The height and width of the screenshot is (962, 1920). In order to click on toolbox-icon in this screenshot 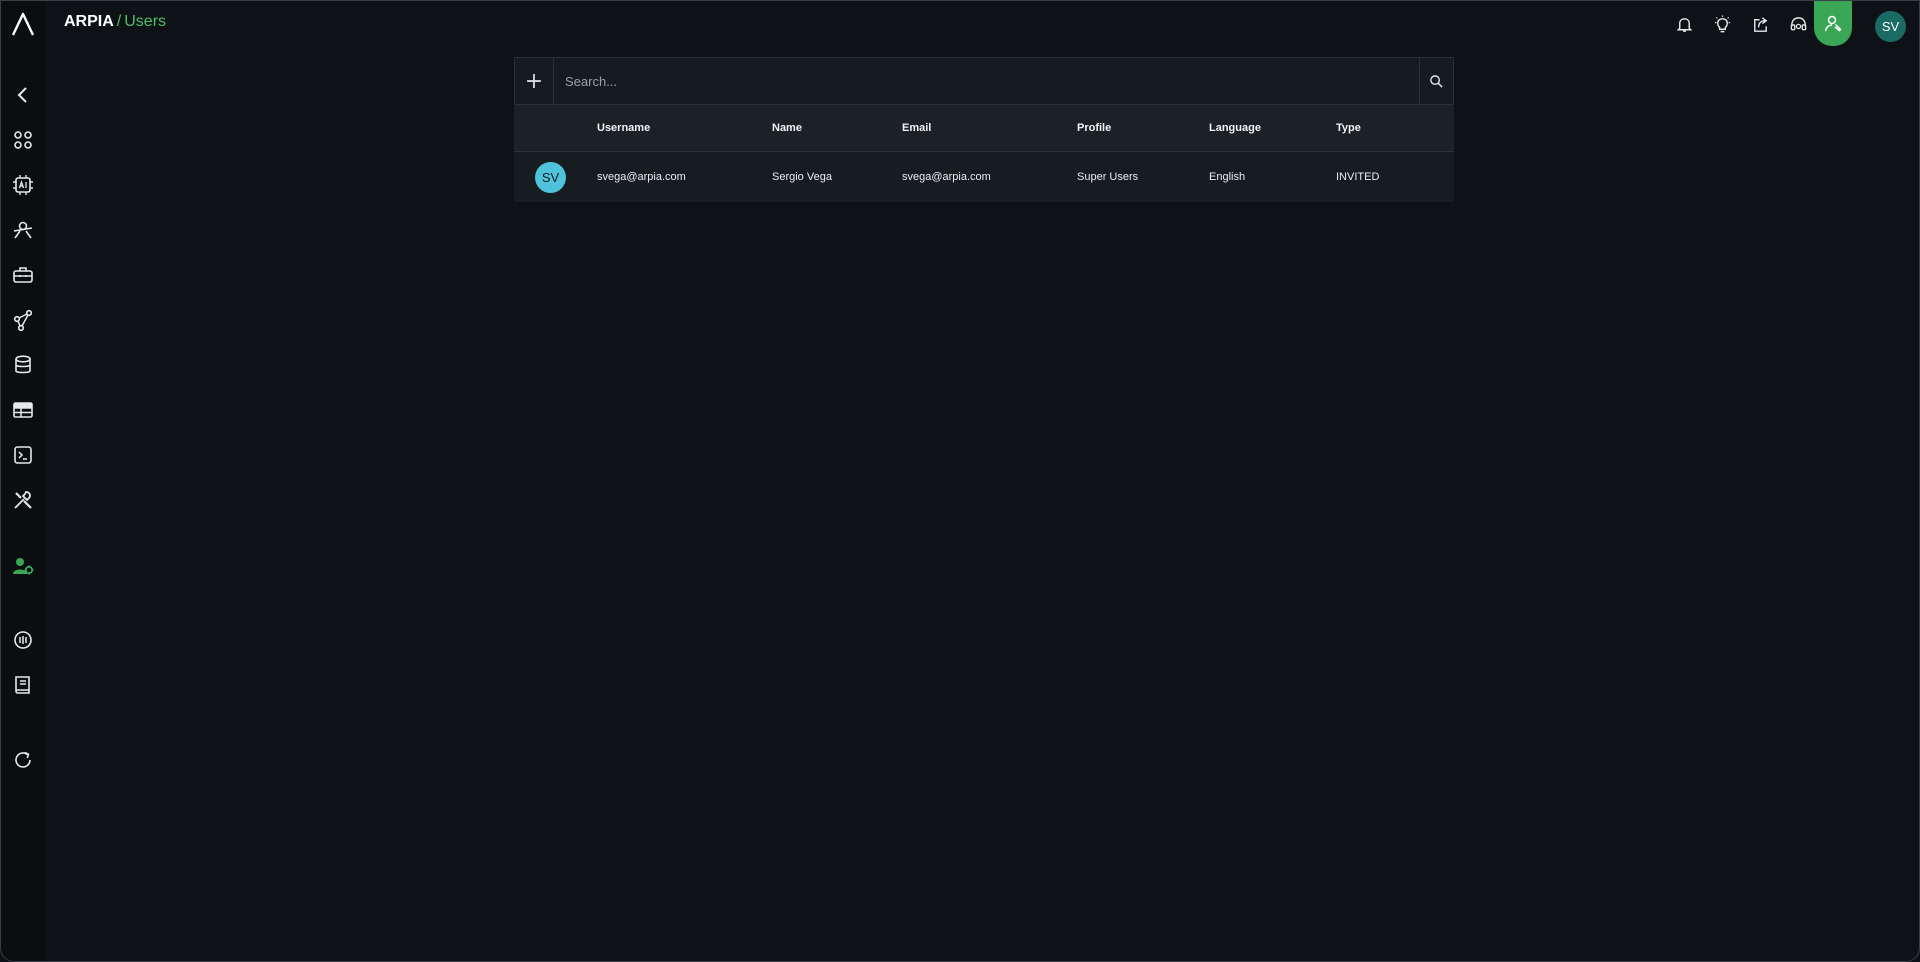, I will do `click(23, 275)`.